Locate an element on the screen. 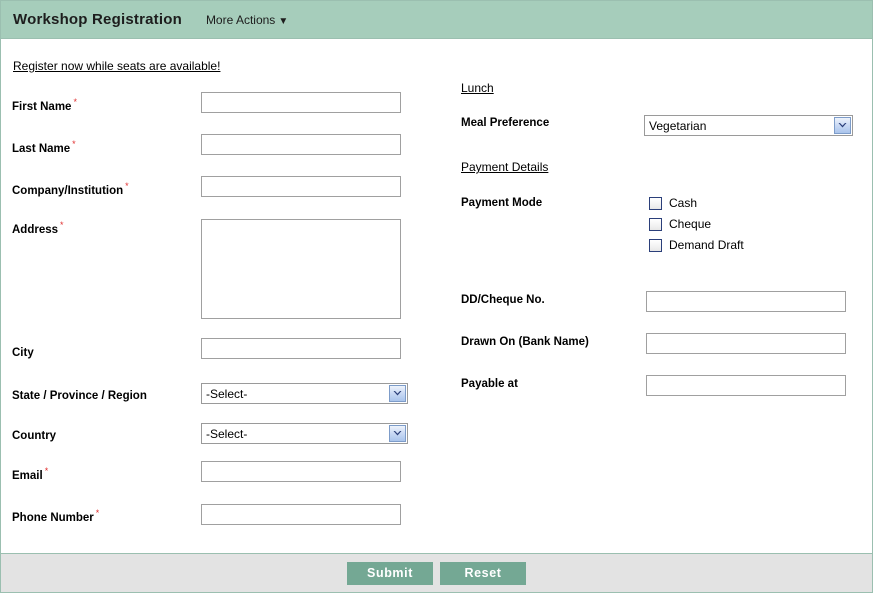  drawn-on-bank-name-input is located at coordinates (746, 343).